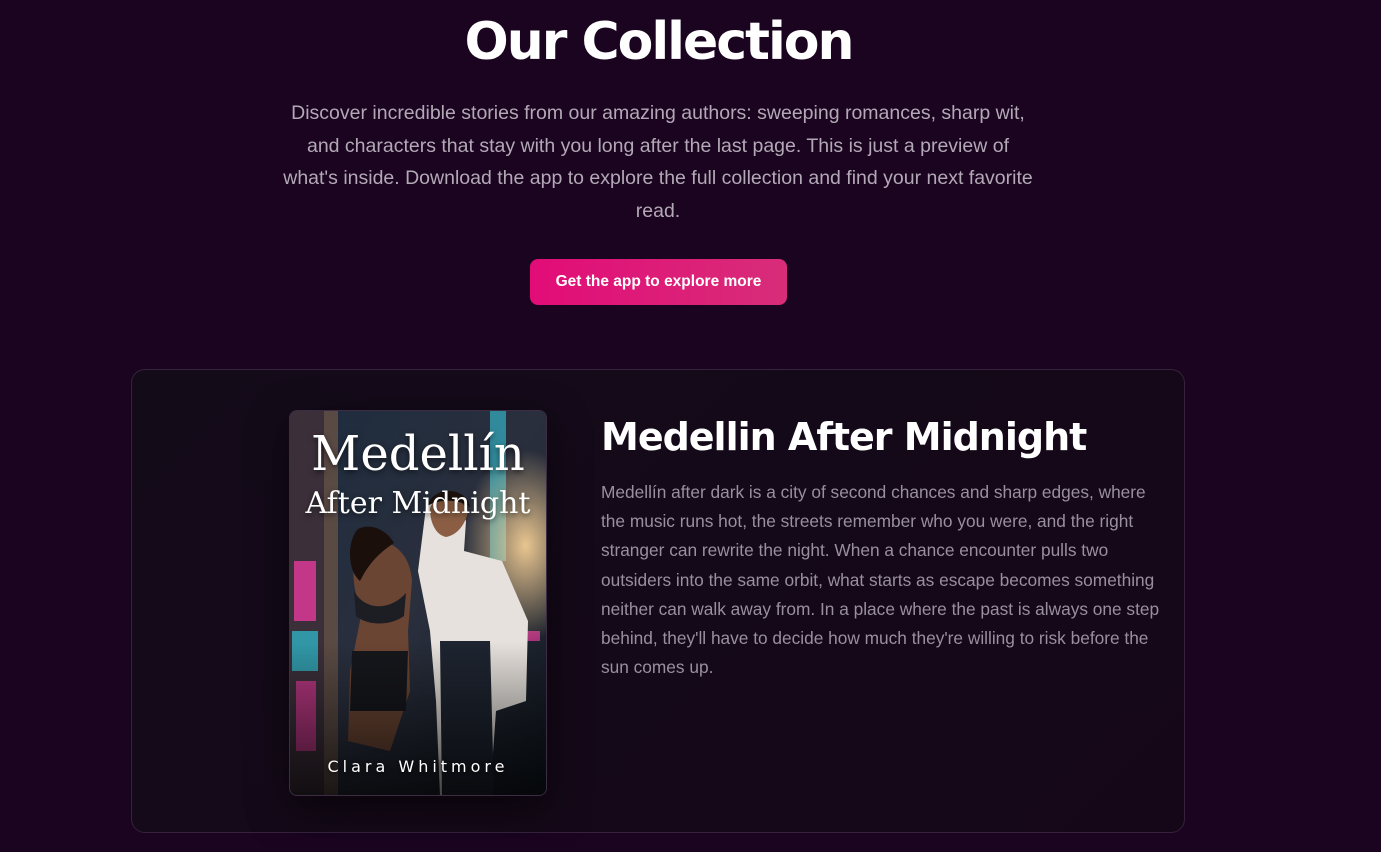 This screenshot has width=1381, height=852. Describe the element at coordinates (658, 282) in the screenshot. I see `get-app-button: Get the app to explore more` at that location.